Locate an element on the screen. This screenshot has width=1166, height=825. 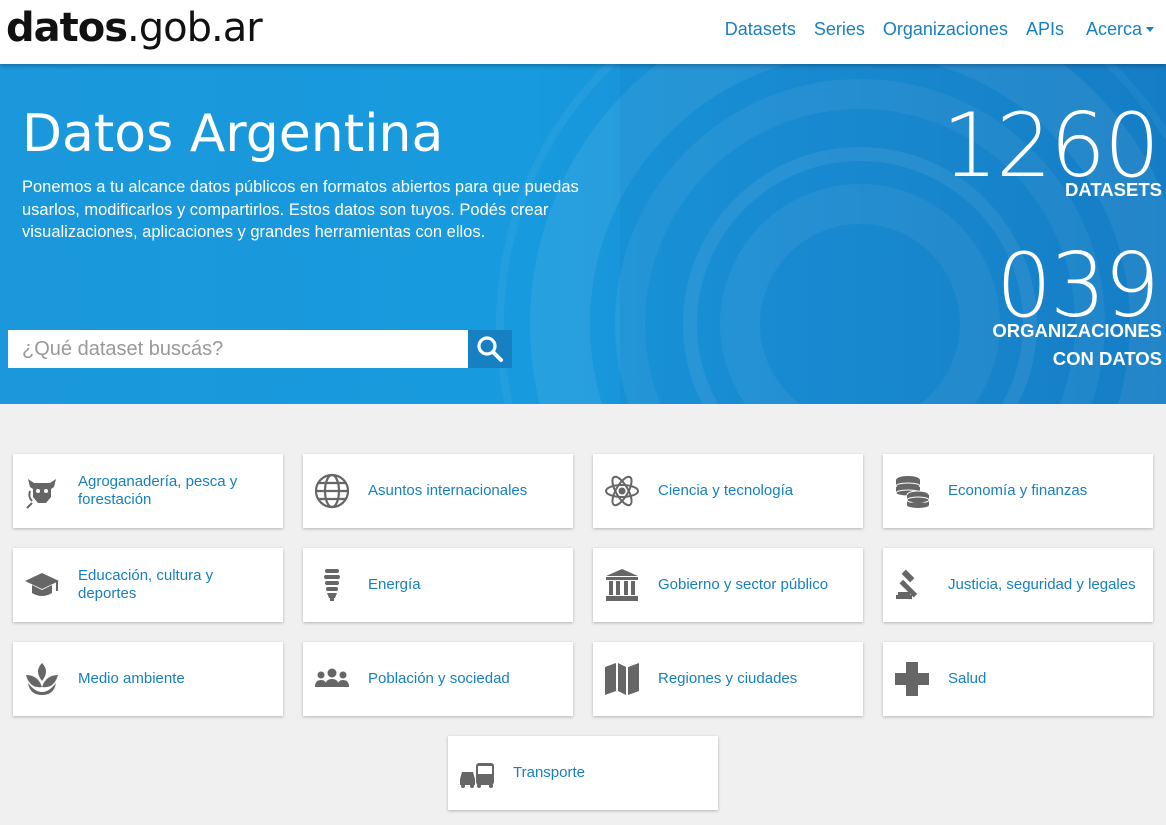
lightbulb-icon is located at coordinates (332, 585).